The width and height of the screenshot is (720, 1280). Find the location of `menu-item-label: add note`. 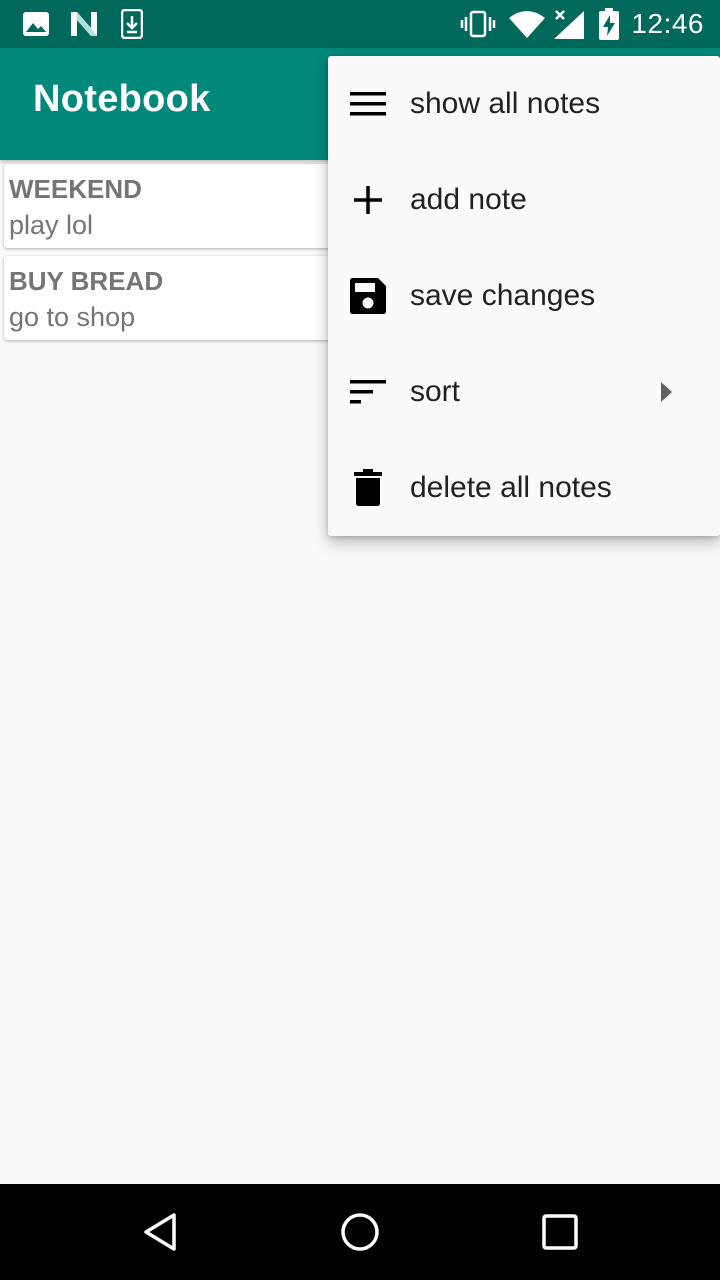

menu-item-label: add note is located at coordinates (468, 199).